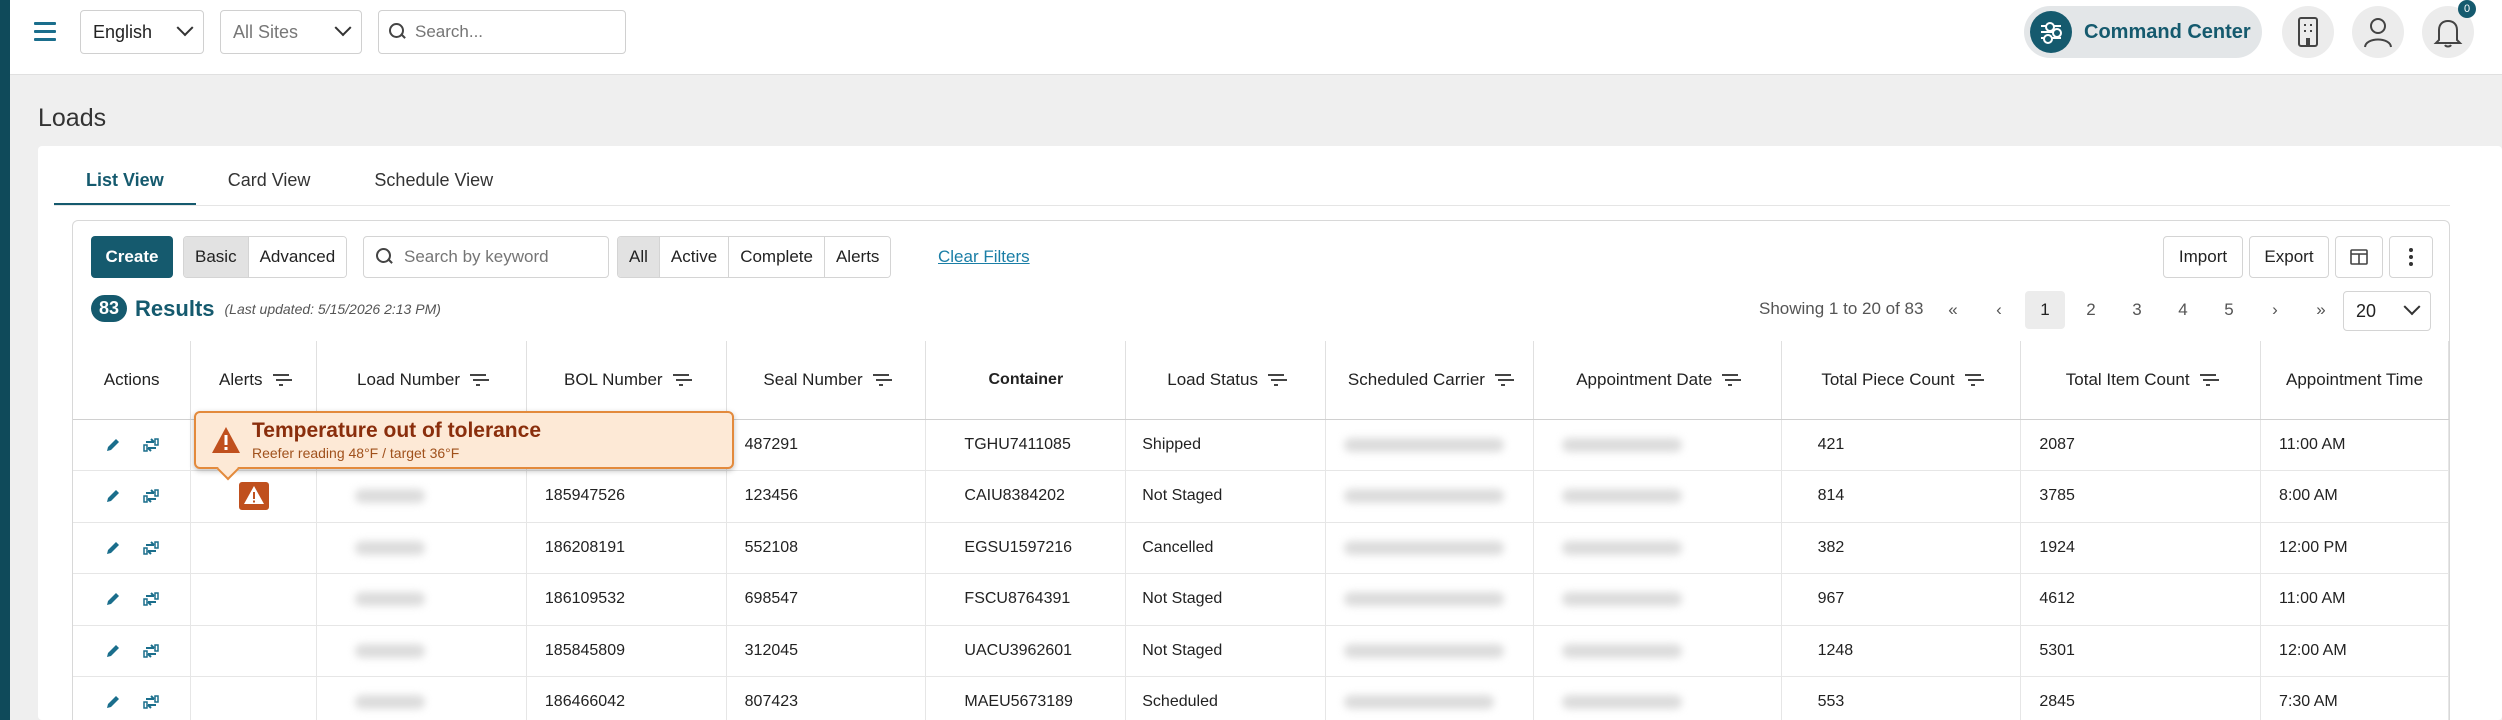 This screenshot has width=2502, height=720. Describe the element at coordinates (132, 380) in the screenshot. I see `col-actions: Actions` at that location.